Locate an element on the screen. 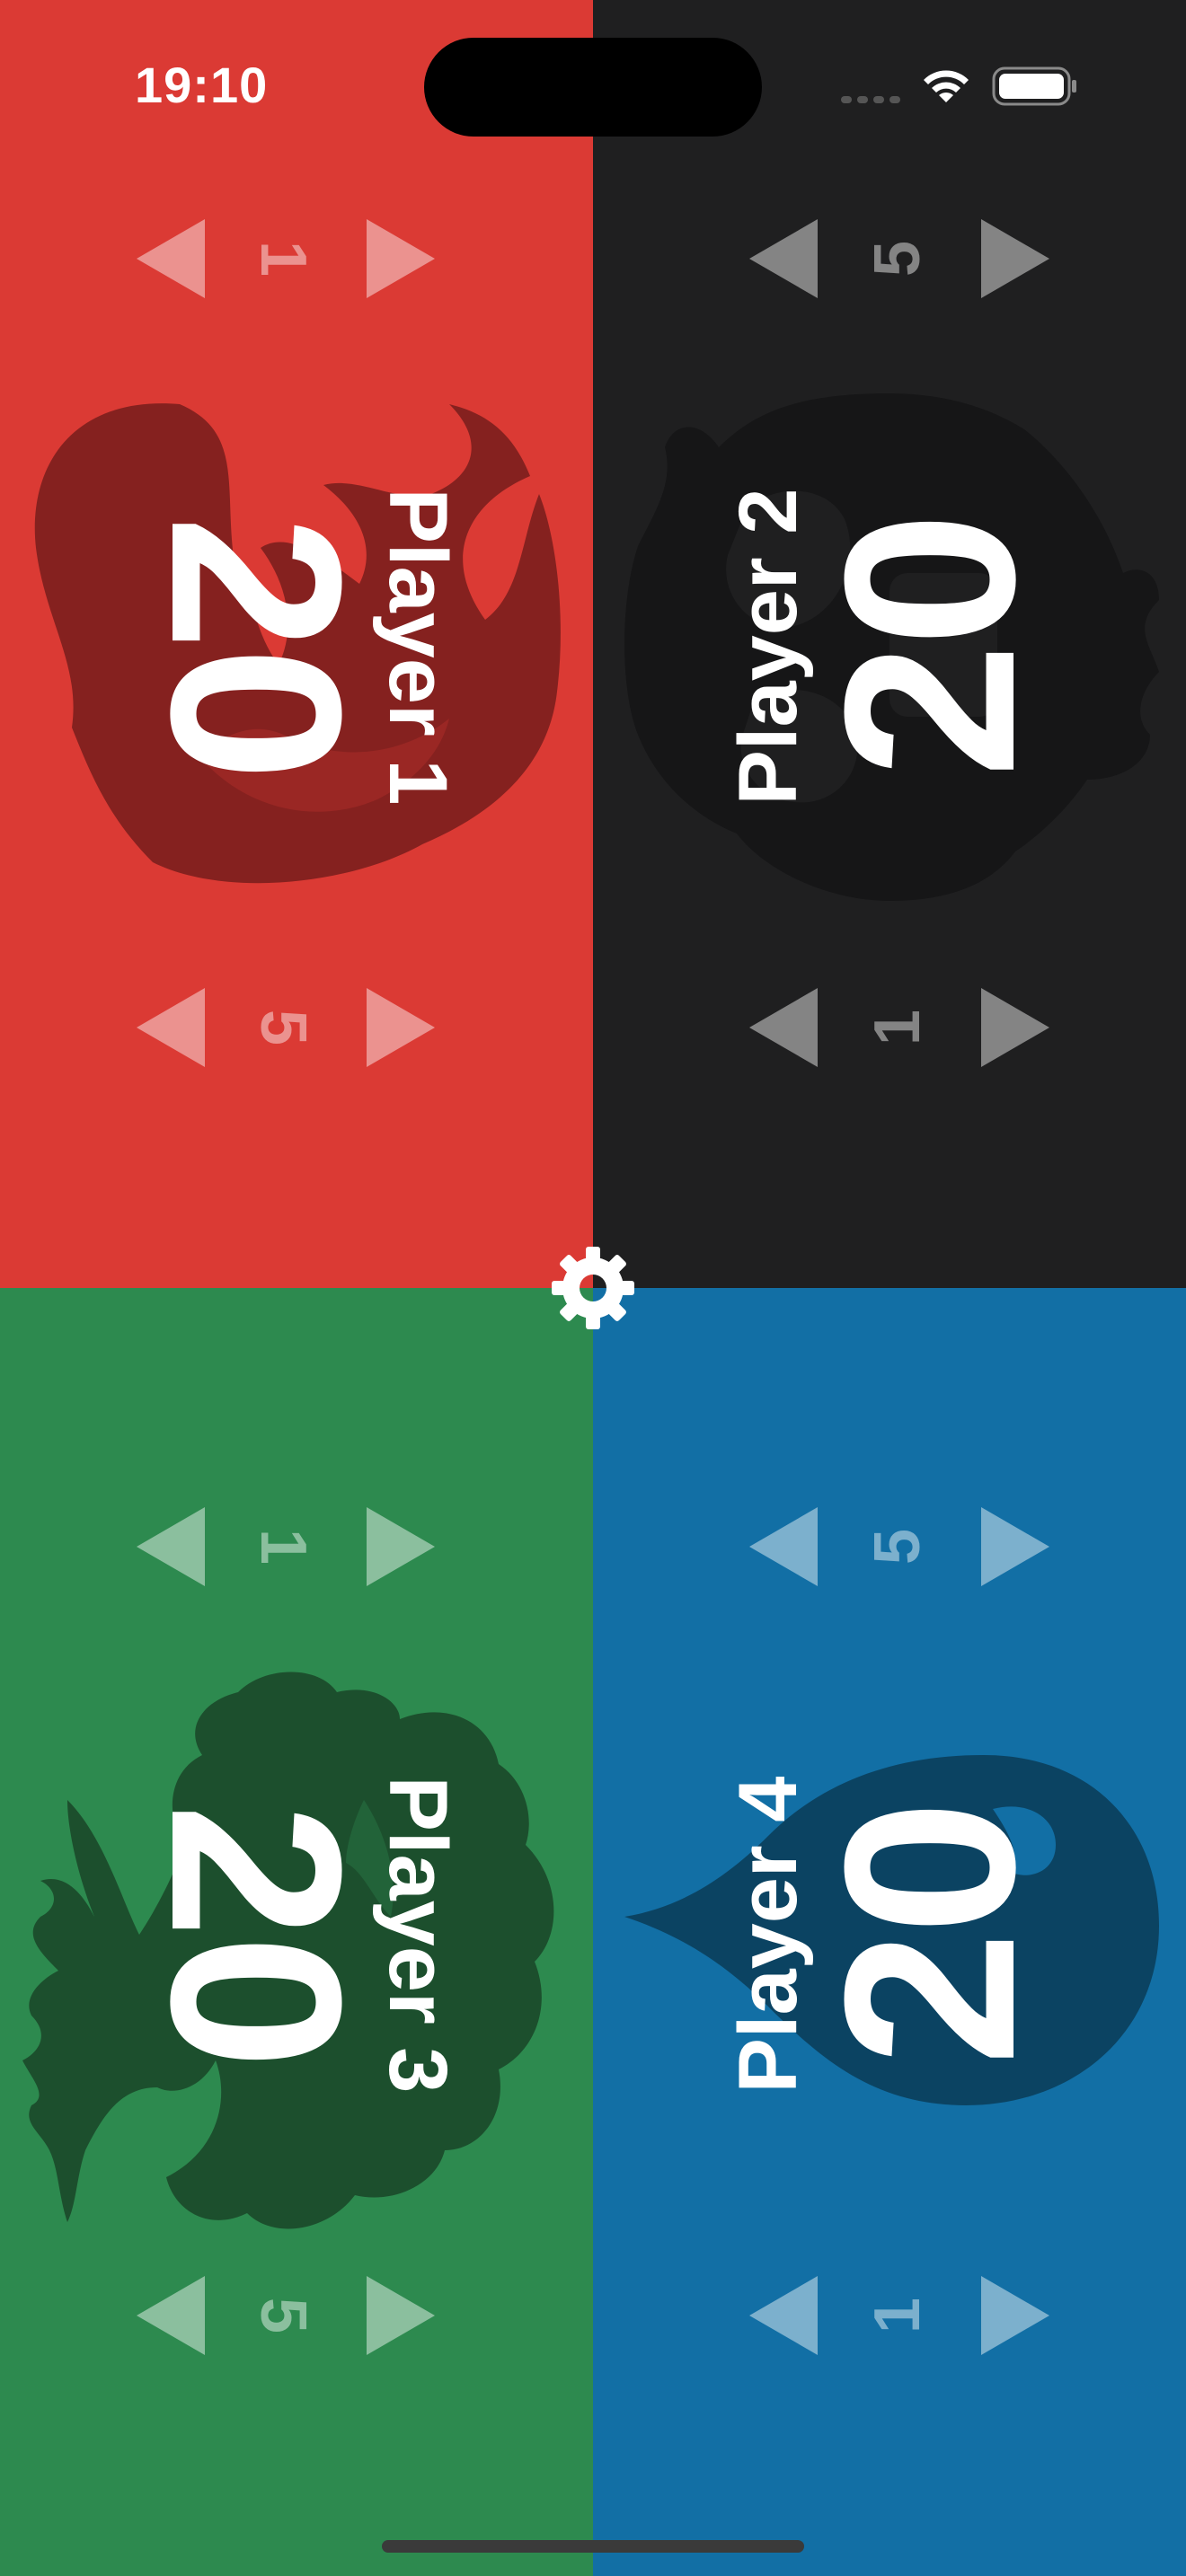  p4-large-step-label: 5 is located at coordinates (898, 1547).